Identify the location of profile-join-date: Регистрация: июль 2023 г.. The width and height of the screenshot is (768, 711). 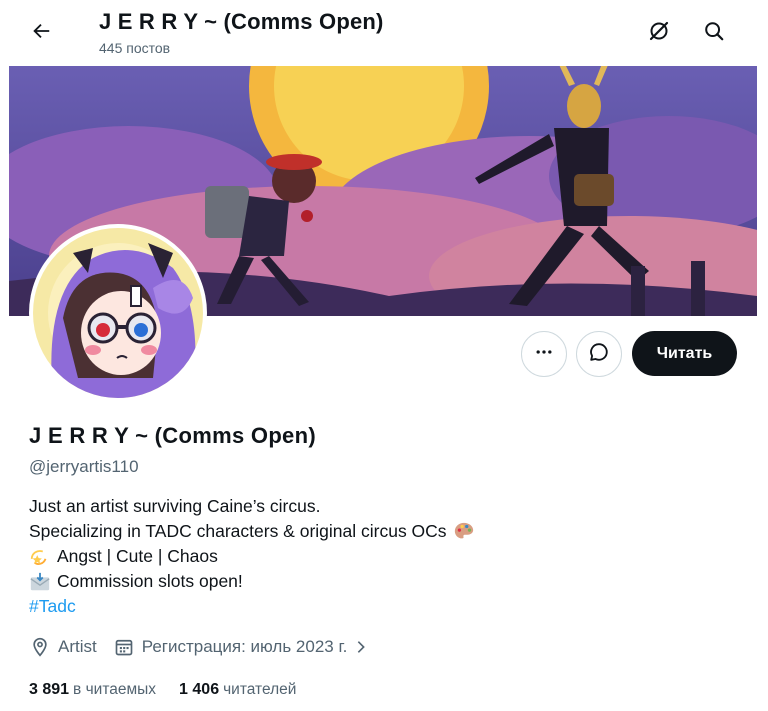
(241, 647).